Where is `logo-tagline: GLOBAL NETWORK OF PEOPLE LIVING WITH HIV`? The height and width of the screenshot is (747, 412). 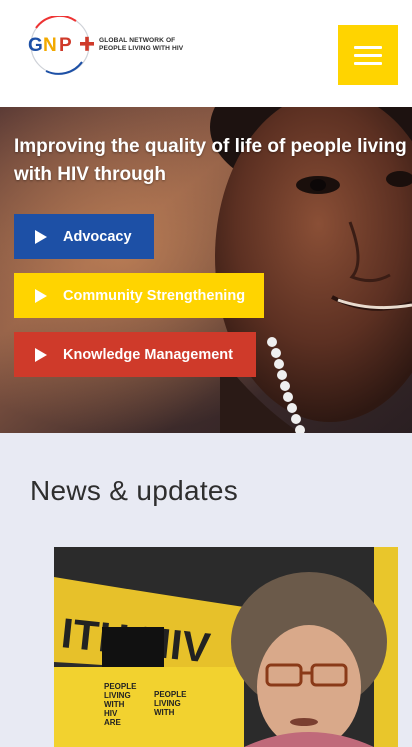
logo-tagline: GLOBAL NETWORK OF PEOPLE LIVING WITH HIV is located at coordinates (141, 45).